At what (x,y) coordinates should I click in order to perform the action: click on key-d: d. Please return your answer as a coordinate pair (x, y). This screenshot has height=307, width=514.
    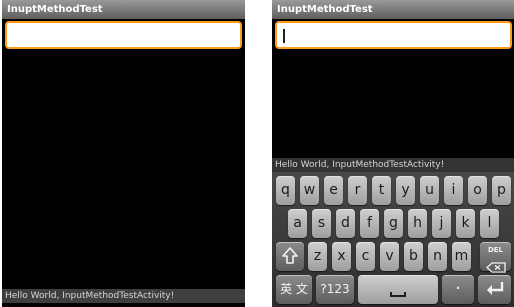
    Looking at the image, I should click on (345, 223).